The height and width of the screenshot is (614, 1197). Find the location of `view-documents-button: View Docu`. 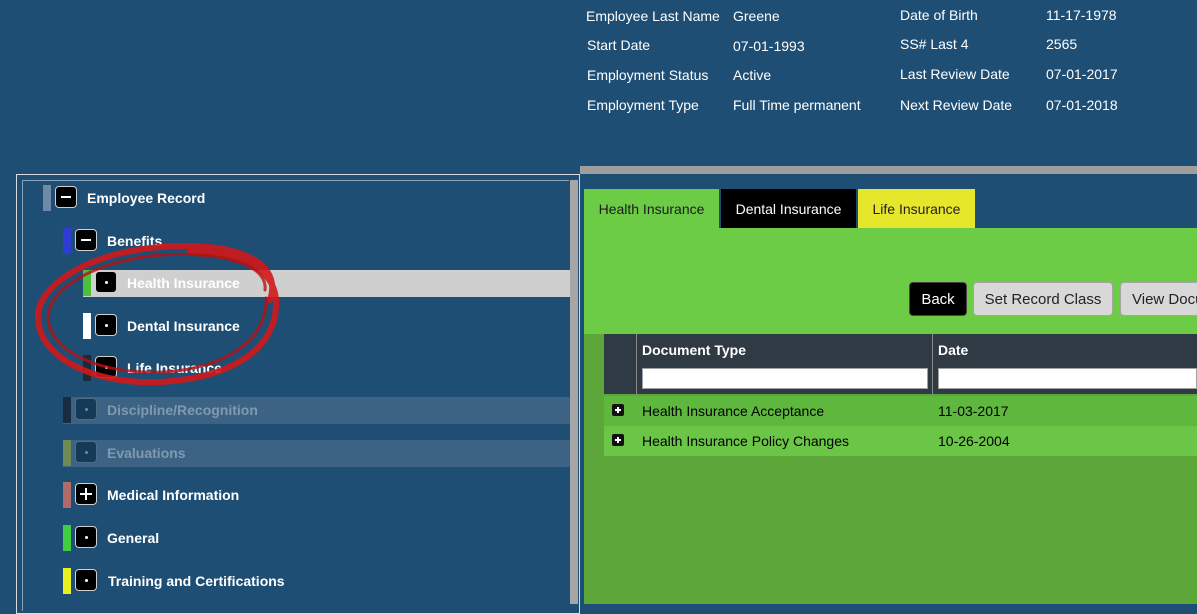

view-documents-button: View Docu is located at coordinates (1158, 299).